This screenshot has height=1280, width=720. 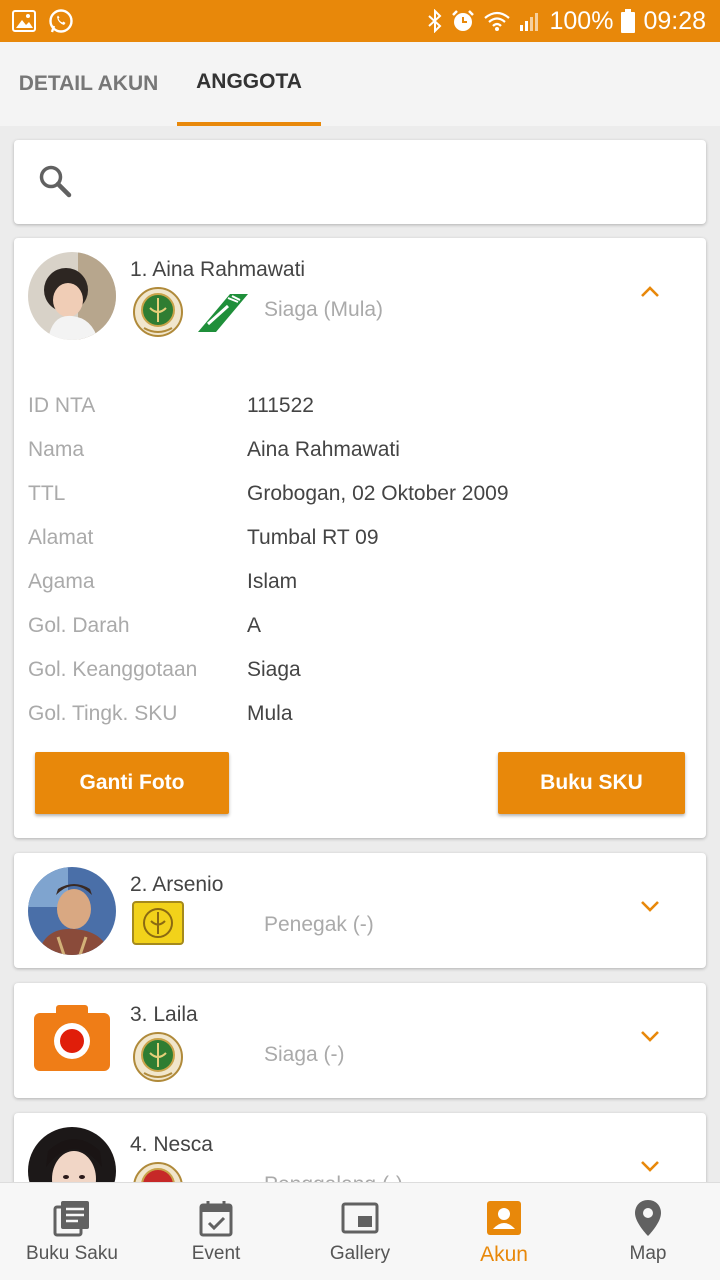 What do you see at coordinates (280, 405) in the screenshot?
I see `detail-value: 111522` at bounding box center [280, 405].